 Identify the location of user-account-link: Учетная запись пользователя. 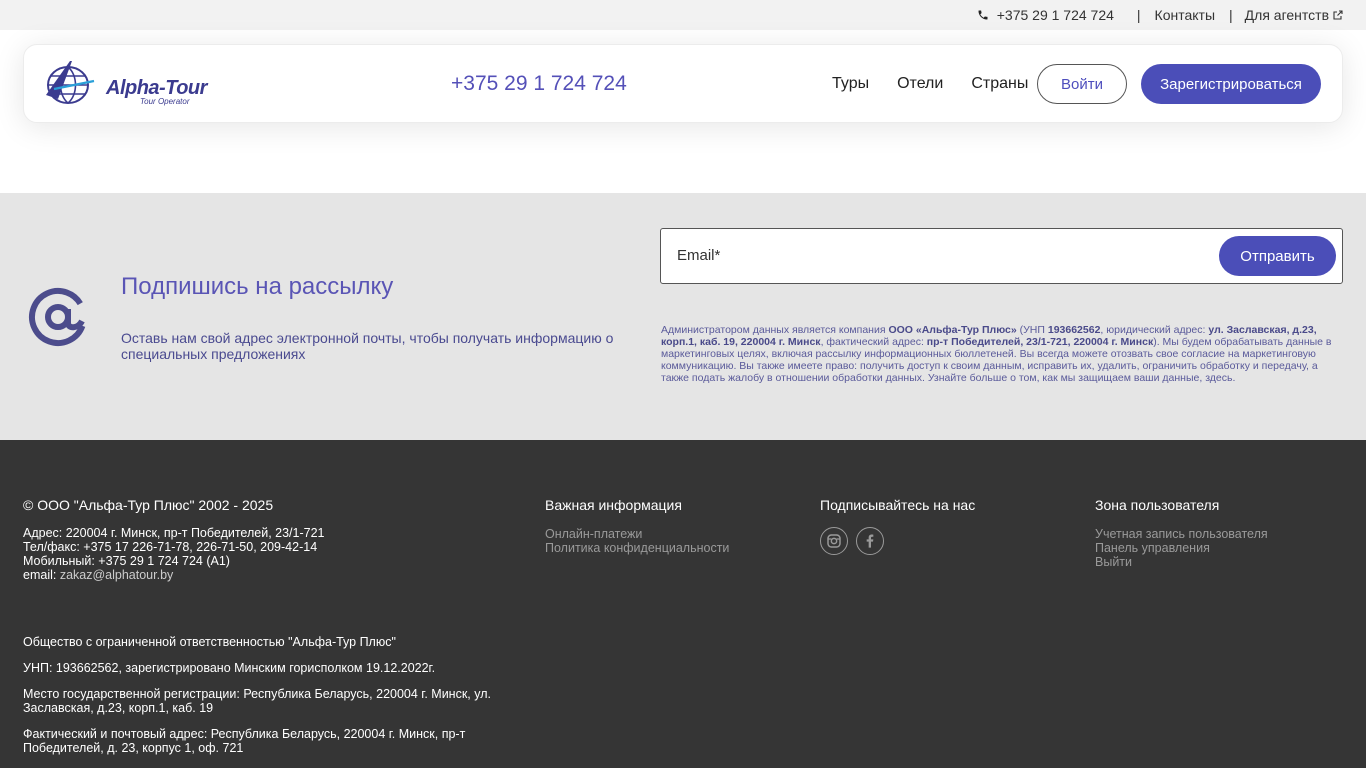
(1181, 534).